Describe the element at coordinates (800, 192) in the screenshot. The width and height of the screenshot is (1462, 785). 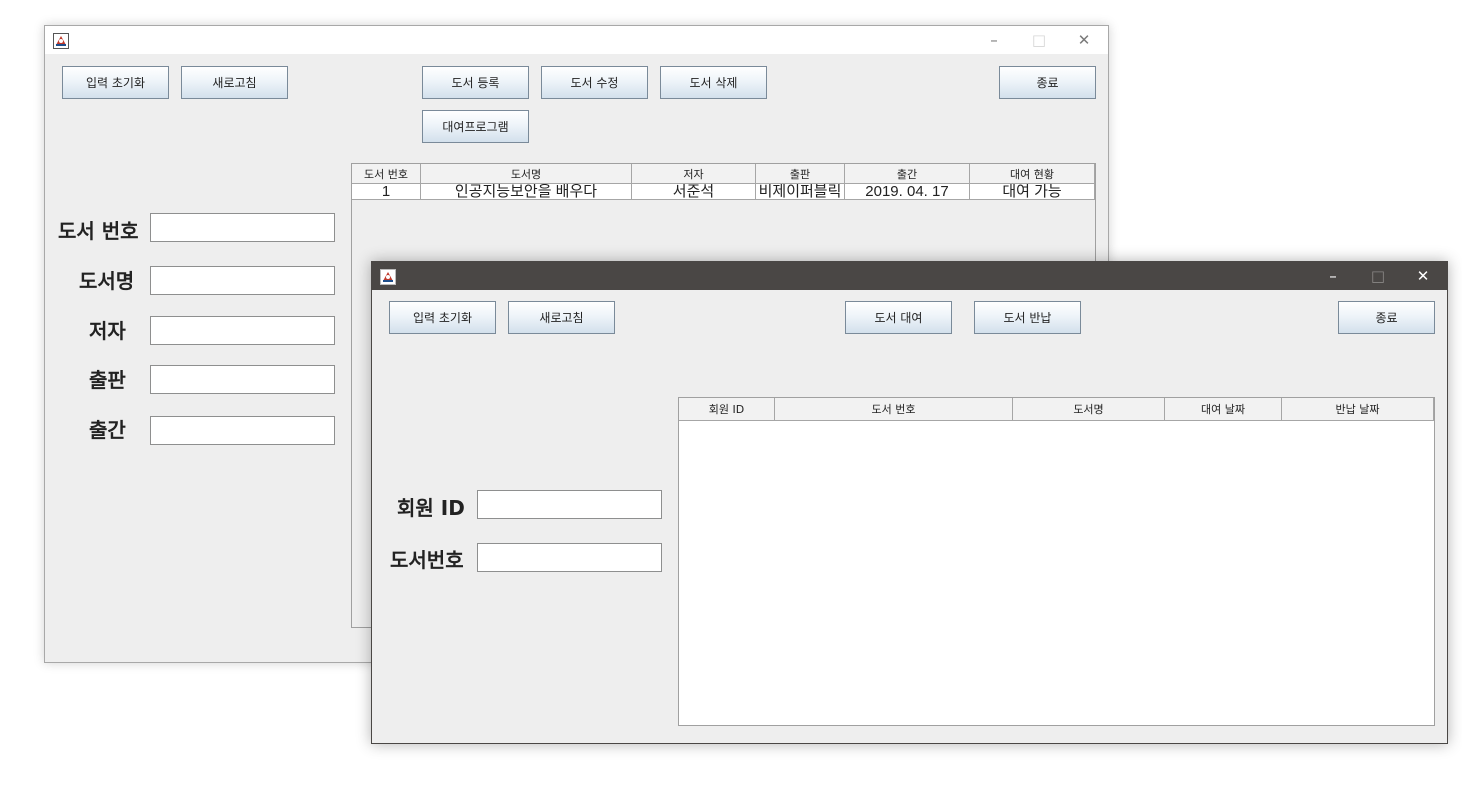
I see `table-cell: 비제이퍼블릭` at that location.